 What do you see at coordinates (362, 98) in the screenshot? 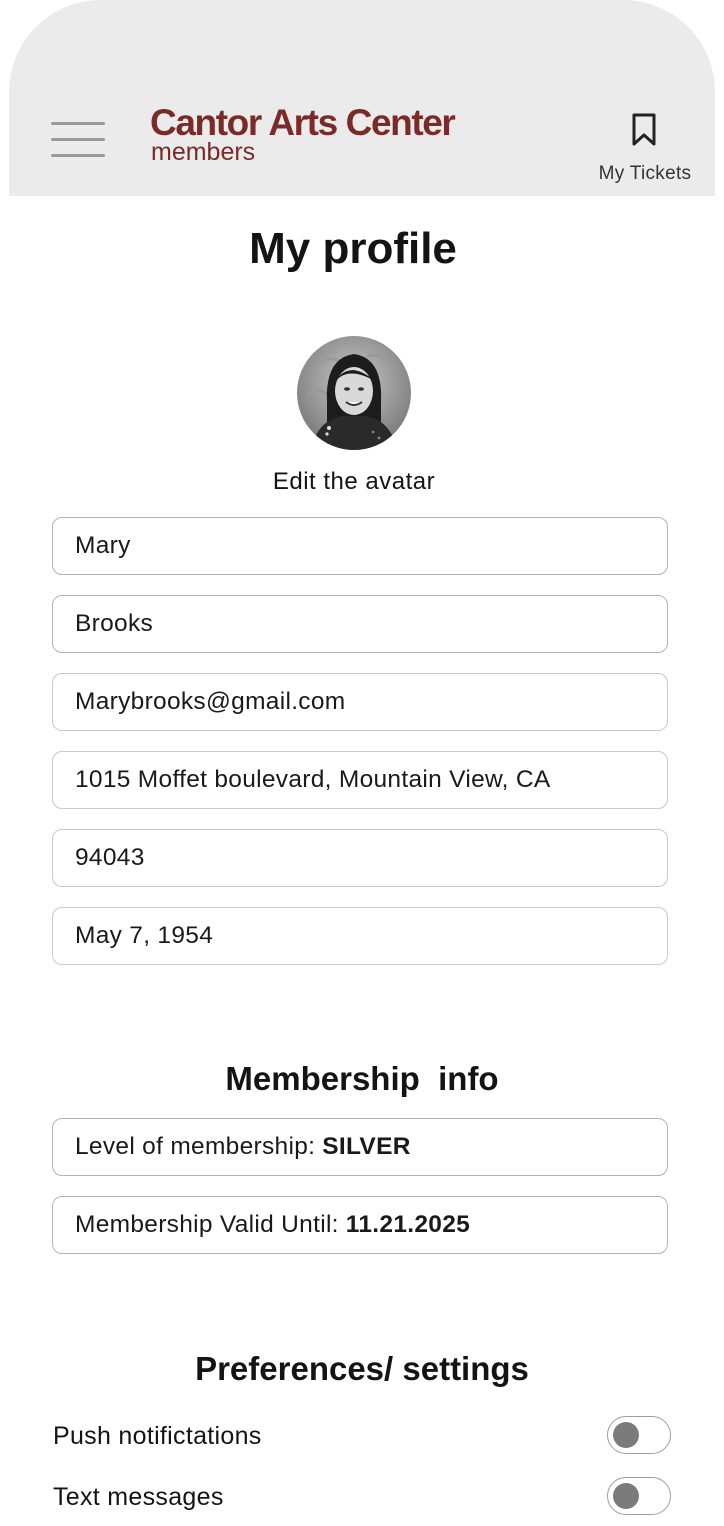
I see `app-header: Cantor Arts Center members My Tickets` at bounding box center [362, 98].